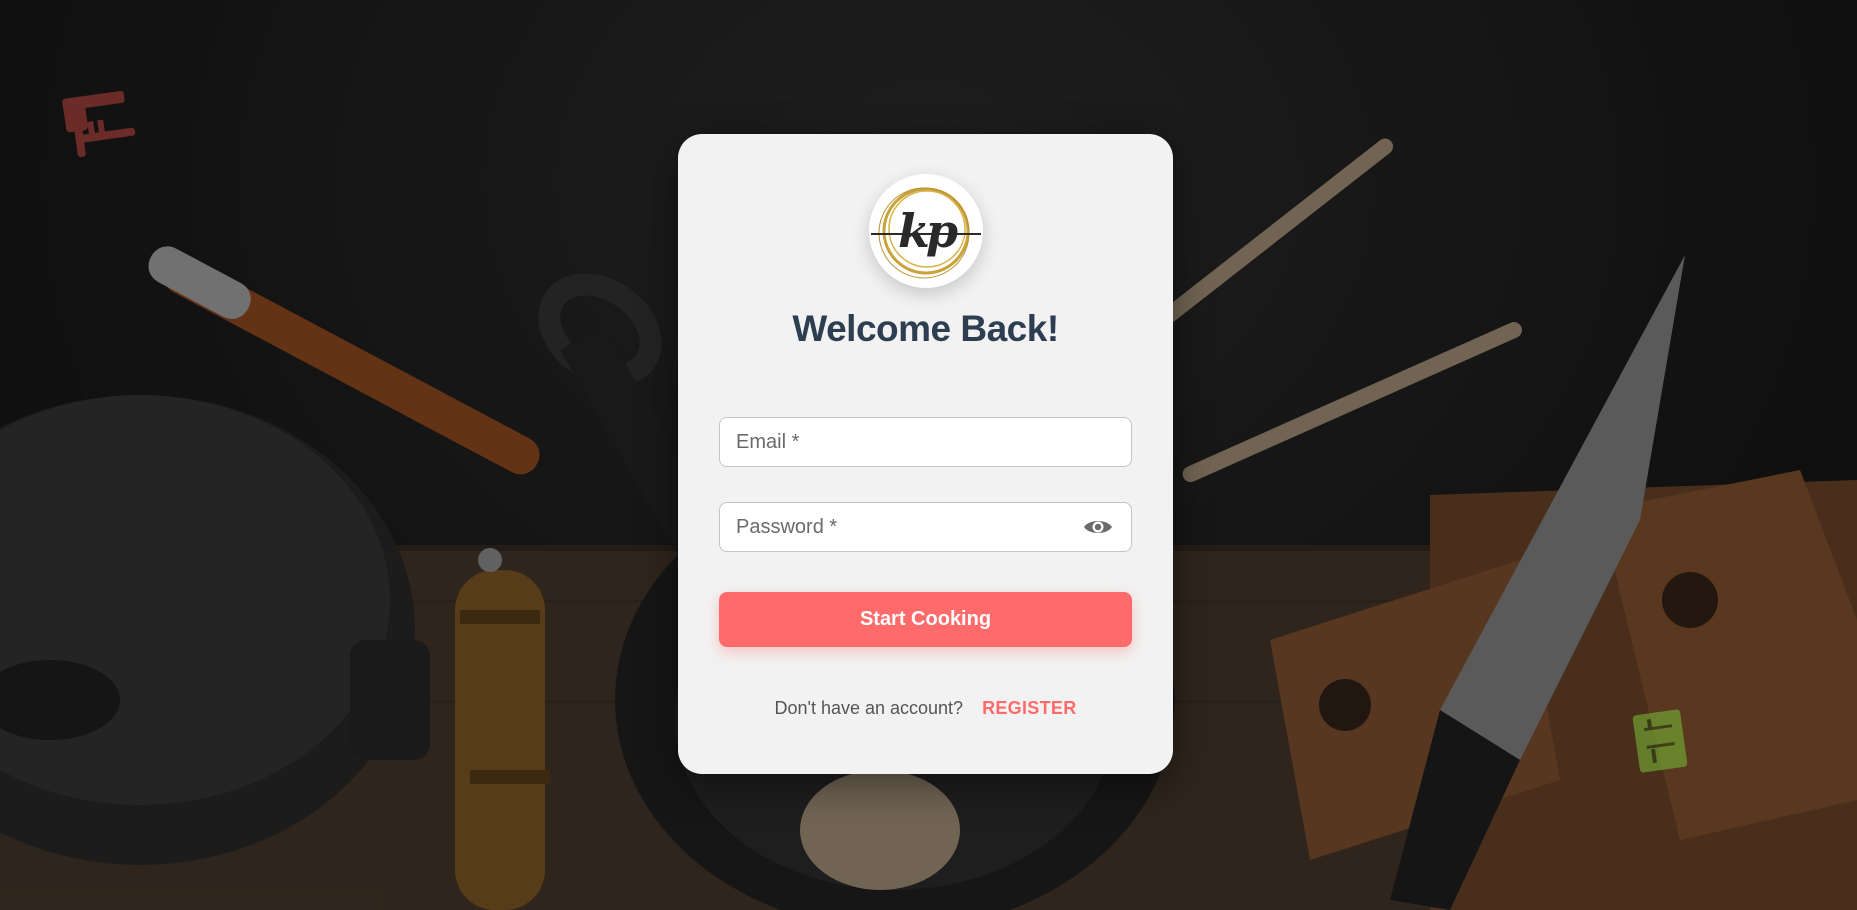 The image size is (1857, 910). Describe the element at coordinates (1098, 527) in the screenshot. I see `eye-icon` at that location.